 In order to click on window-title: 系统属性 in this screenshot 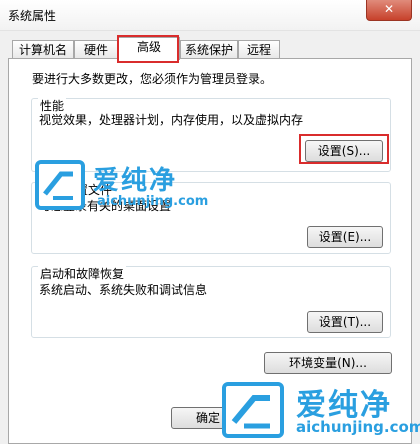, I will do `click(32, 16)`.